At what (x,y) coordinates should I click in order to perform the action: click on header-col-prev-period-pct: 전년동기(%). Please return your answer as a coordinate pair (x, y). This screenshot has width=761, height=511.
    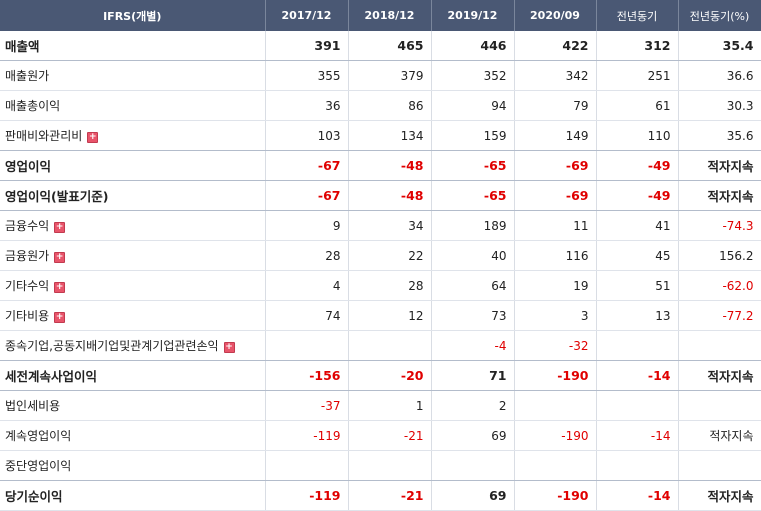
    Looking at the image, I should click on (719, 15).